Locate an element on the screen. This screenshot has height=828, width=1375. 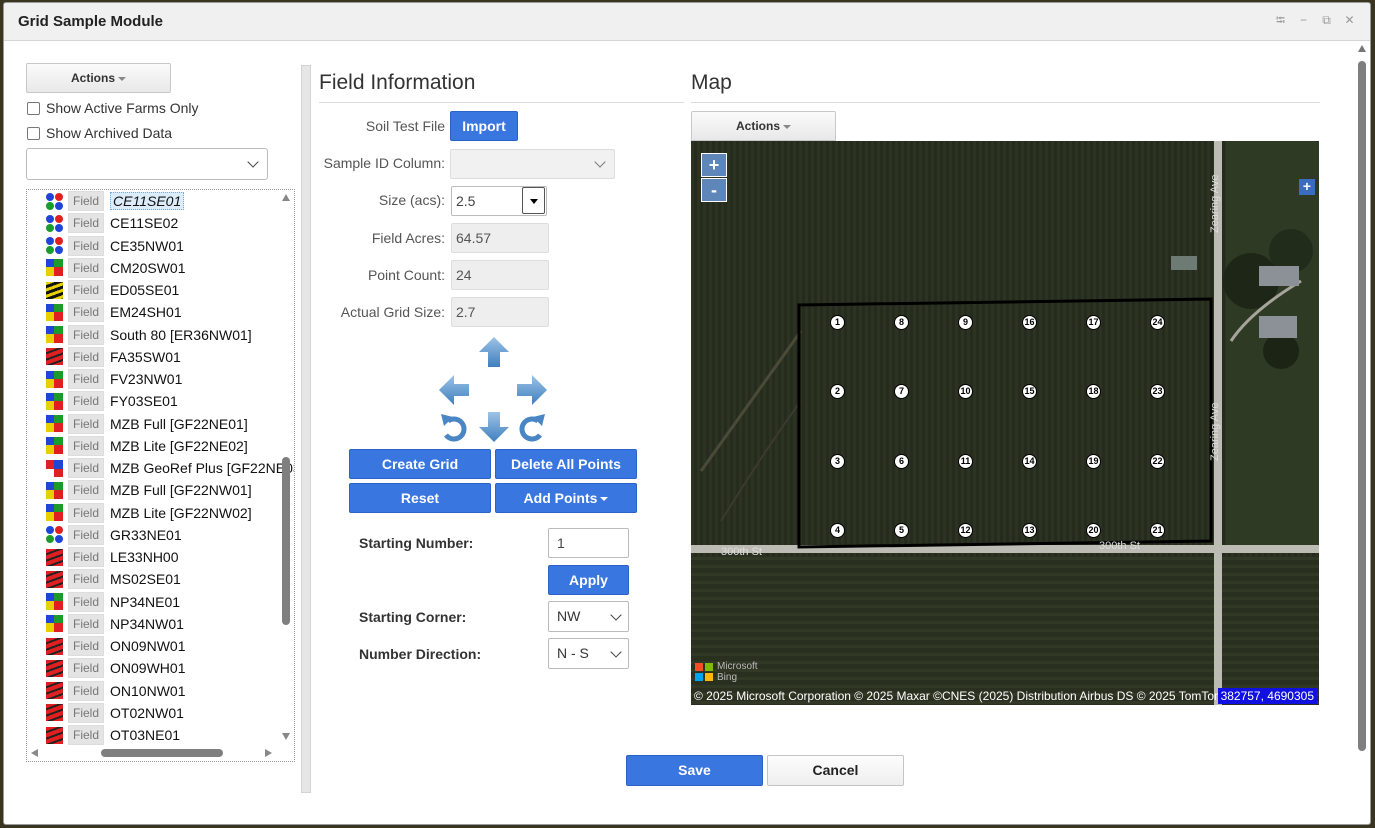
color-square-icon is located at coordinates (54, 379).